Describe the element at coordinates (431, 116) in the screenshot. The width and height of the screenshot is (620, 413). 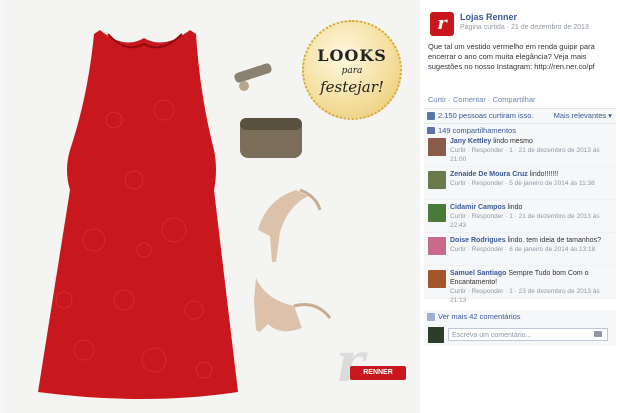
I see `thumbs-up-icon` at that location.